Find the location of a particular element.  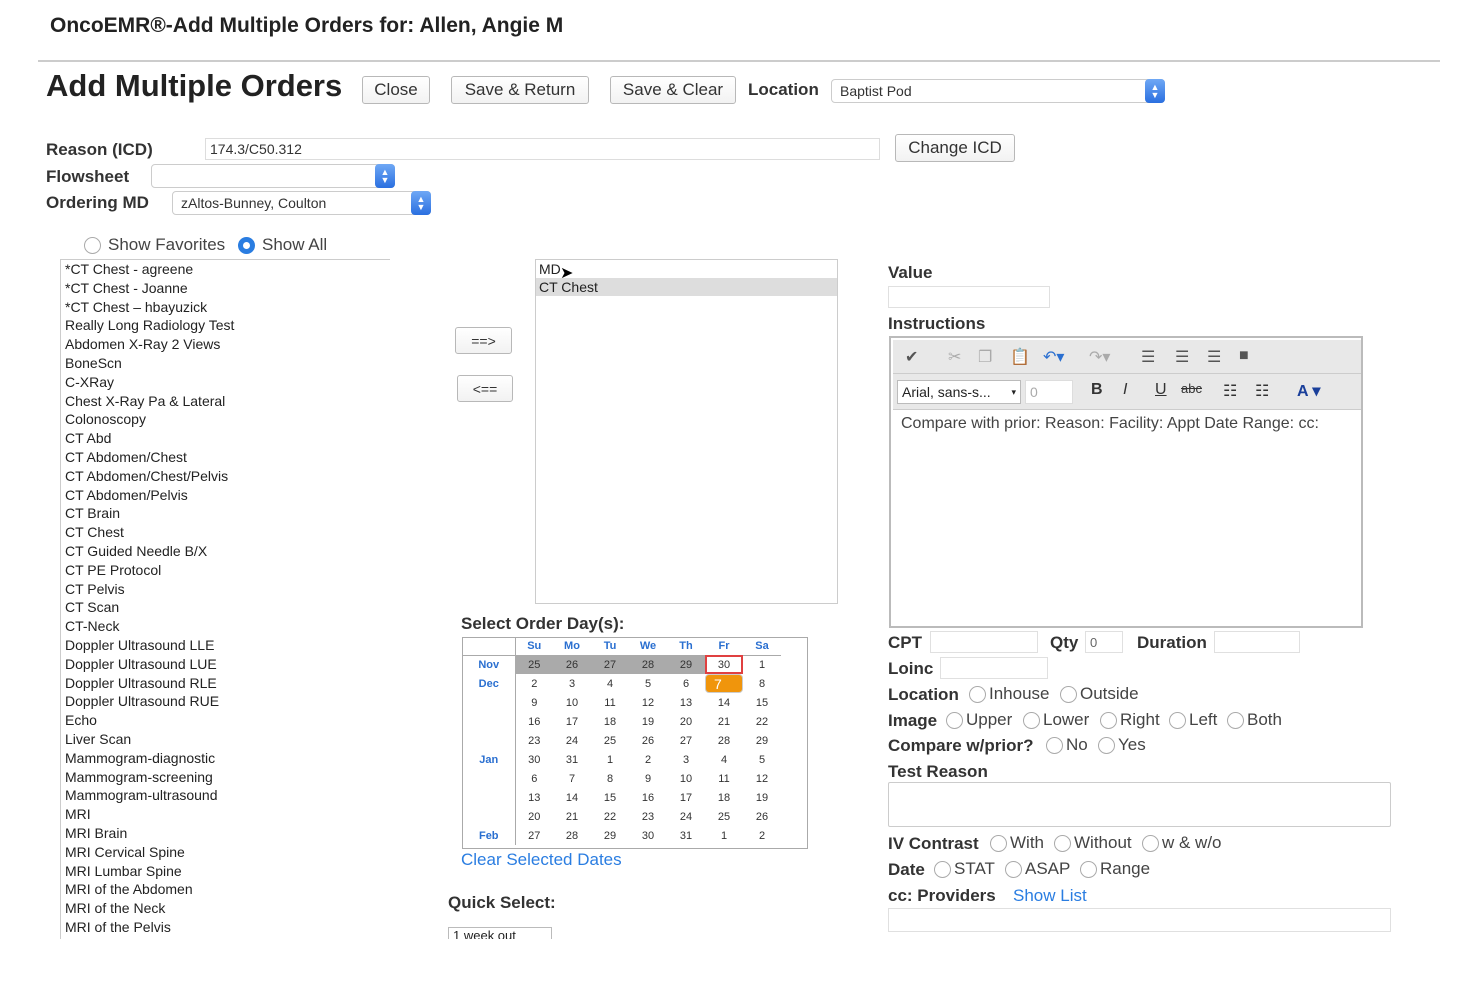

iv-without-radio: Without is located at coordinates (1093, 843).